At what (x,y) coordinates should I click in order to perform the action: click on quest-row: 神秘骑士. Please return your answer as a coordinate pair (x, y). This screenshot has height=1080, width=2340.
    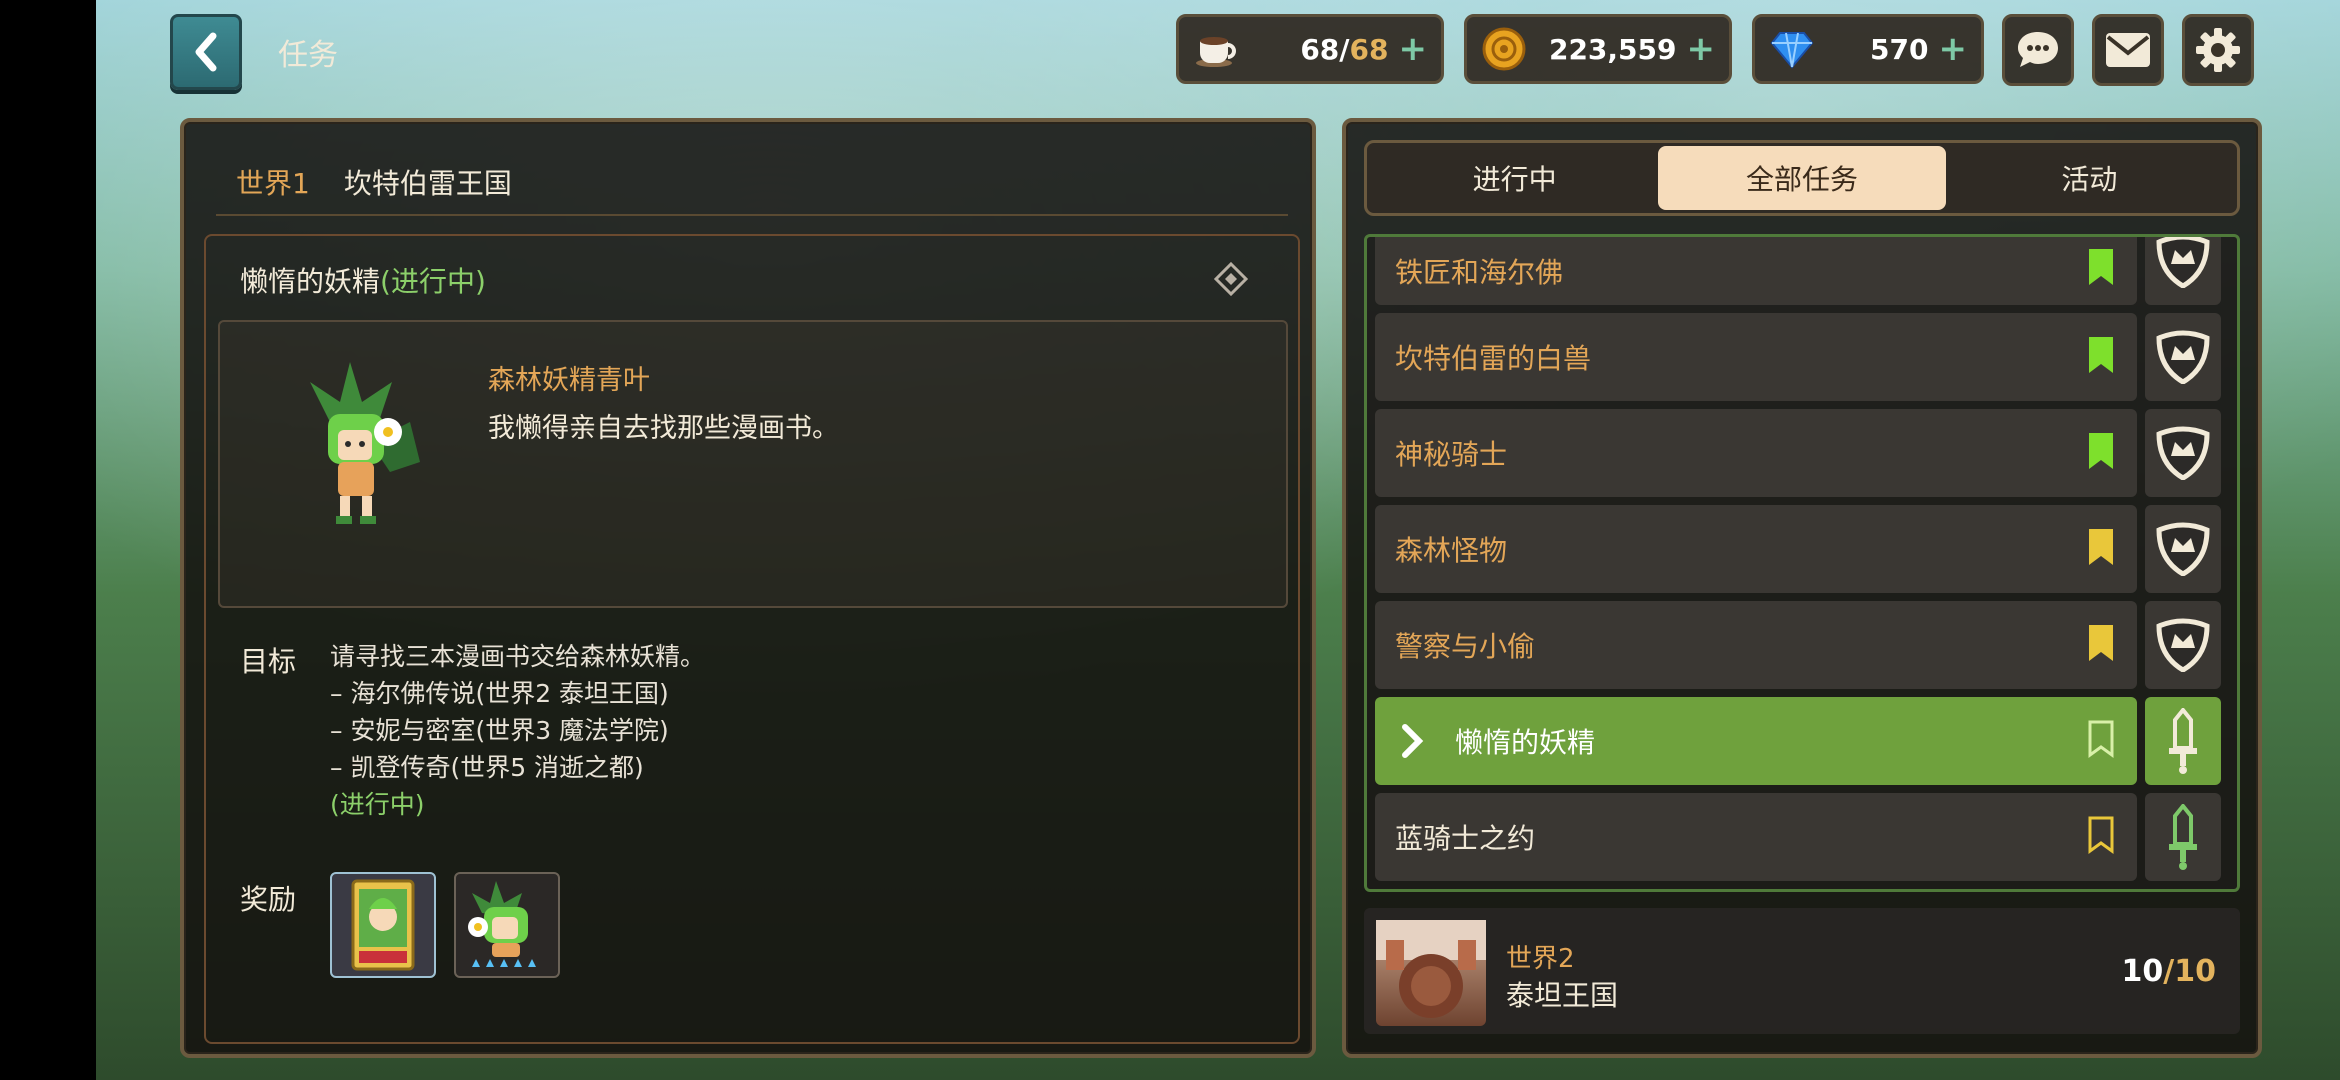
    Looking at the image, I should click on (1798, 453).